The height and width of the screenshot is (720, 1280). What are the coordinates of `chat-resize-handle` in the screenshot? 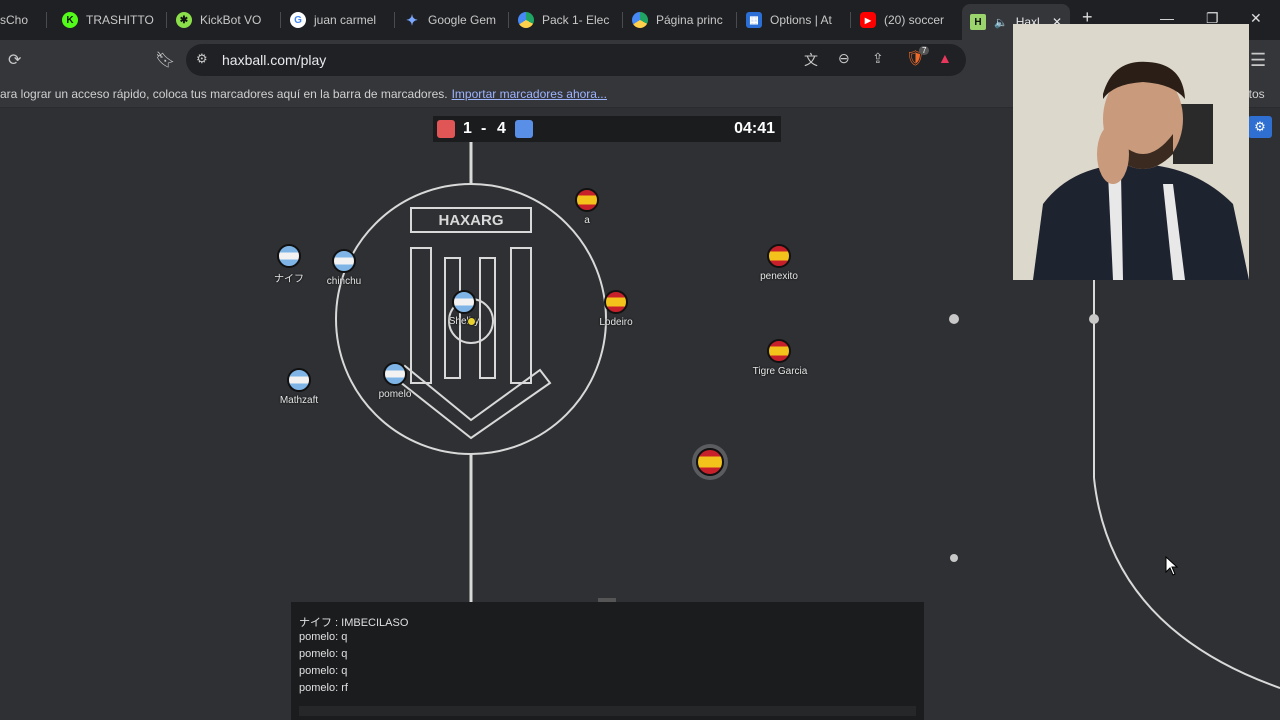 It's located at (607, 600).